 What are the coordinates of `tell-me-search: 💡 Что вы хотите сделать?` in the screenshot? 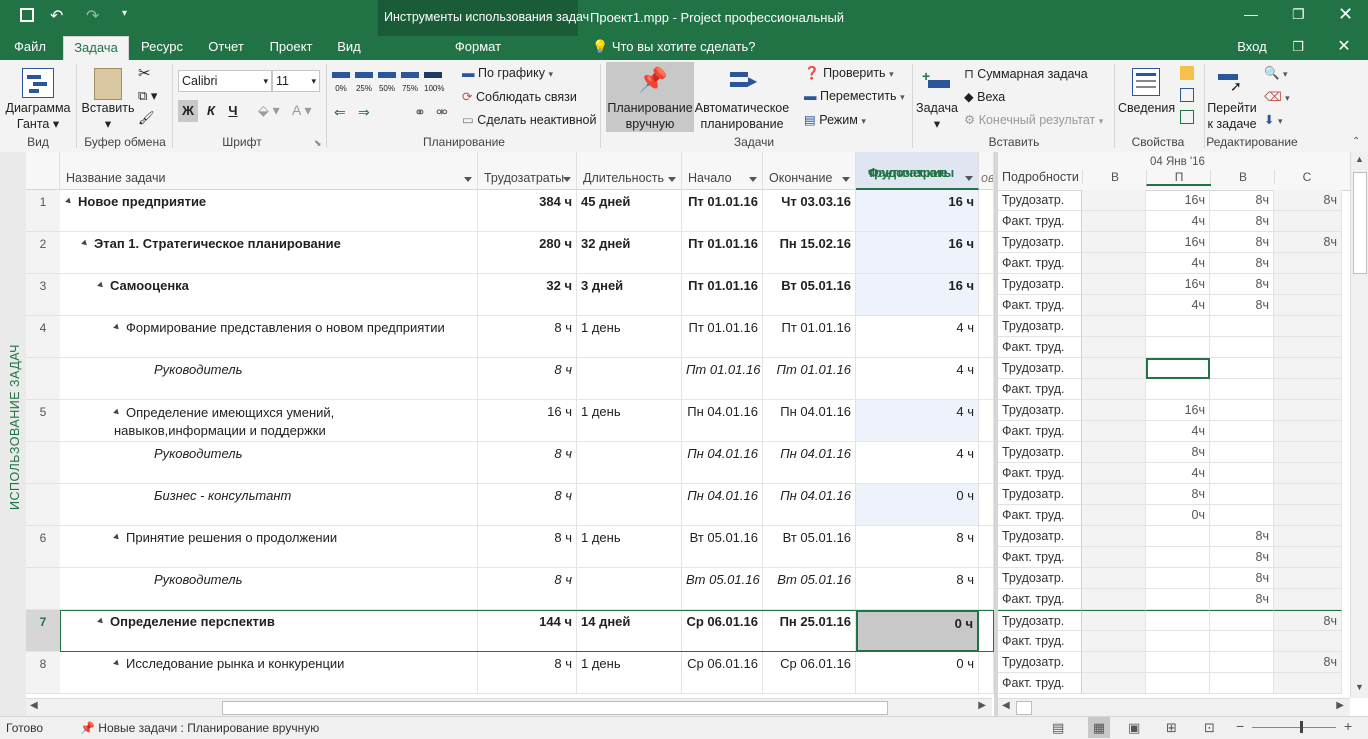 It's located at (674, 48).